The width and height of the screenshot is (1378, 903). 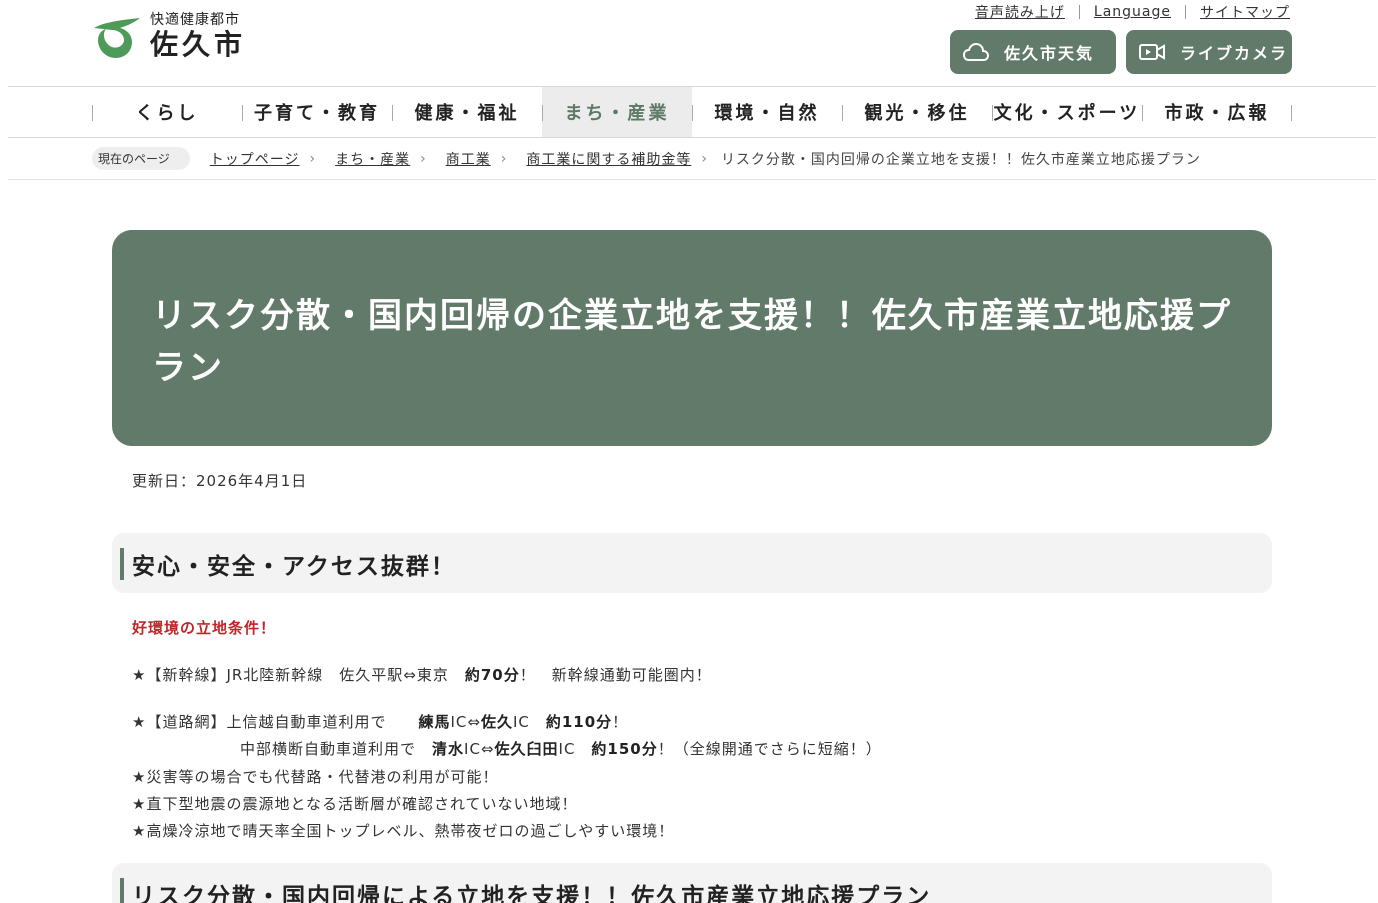 What do you see at coordinates (195, 20) in the screenshot?
I see `logo-tagline: 快適健康都市` at bounding box center [195, 20].